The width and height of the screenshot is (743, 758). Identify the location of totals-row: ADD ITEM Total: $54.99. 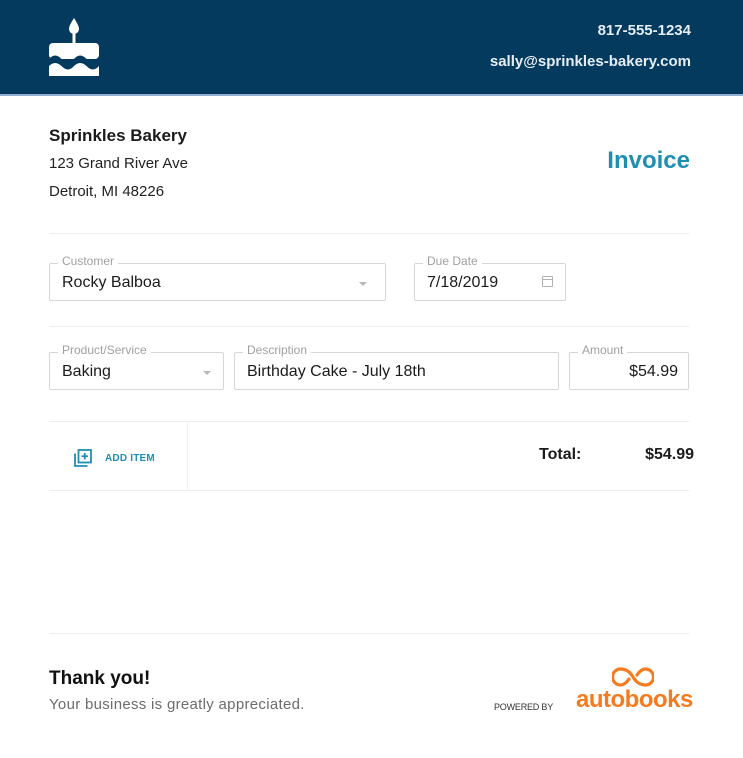
(371, 456).